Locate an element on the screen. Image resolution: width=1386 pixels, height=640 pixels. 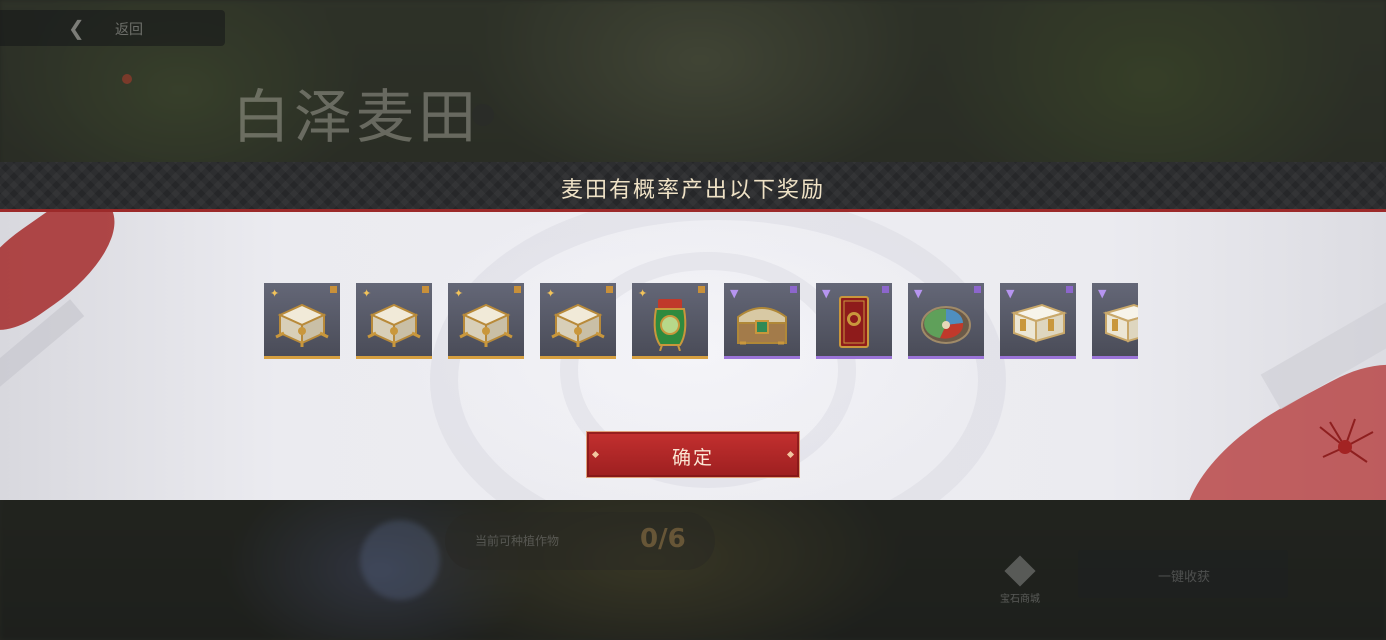
confirm-button-label: 确定 is located at coordinates (692, 458).